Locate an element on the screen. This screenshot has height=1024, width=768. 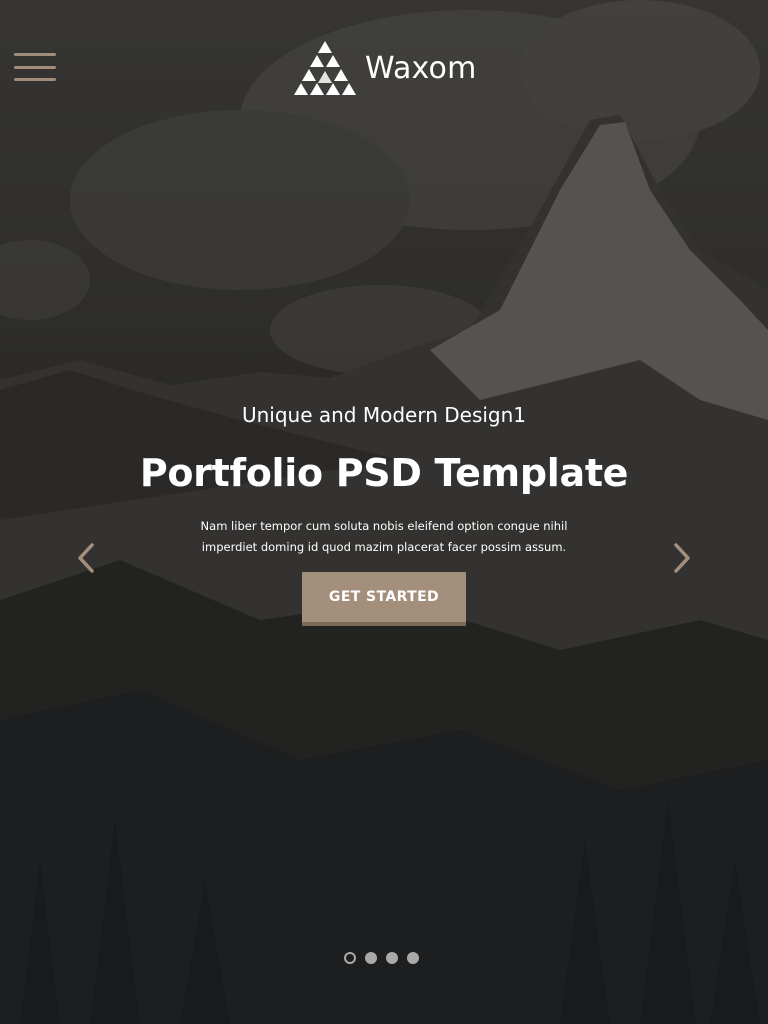
slide-subtitle: Unique and Modern Design1 is located at coordinates (384, 415).